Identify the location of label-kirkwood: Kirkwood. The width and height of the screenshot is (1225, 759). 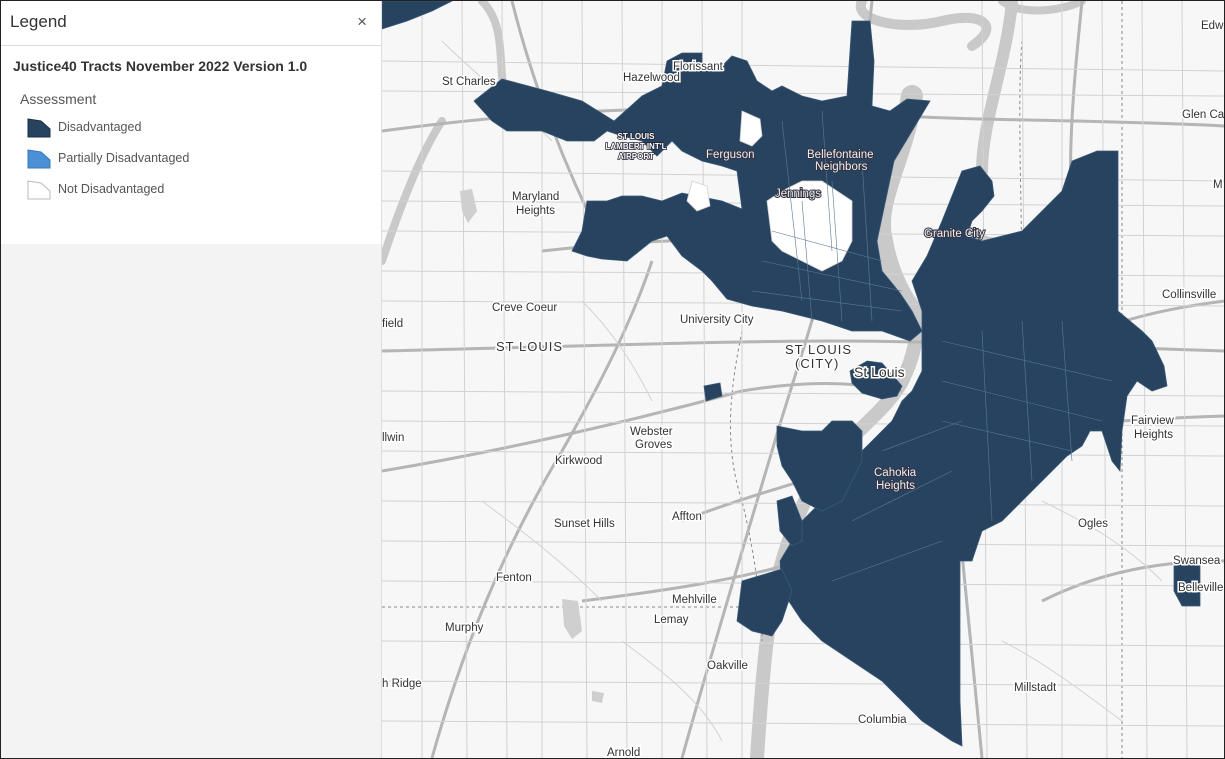
(578, 461).